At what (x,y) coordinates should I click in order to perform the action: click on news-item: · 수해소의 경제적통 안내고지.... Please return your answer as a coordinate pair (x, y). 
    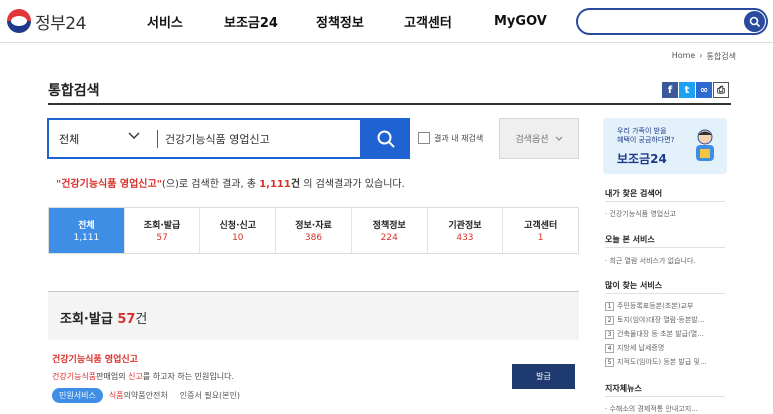
    Looking at the image, I should click on (665, 409).